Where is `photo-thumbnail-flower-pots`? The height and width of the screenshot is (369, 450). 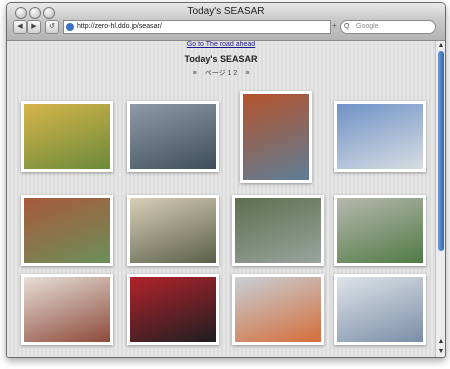 photo-thumbnail-flower-pots is located at coordinates (67, 136).